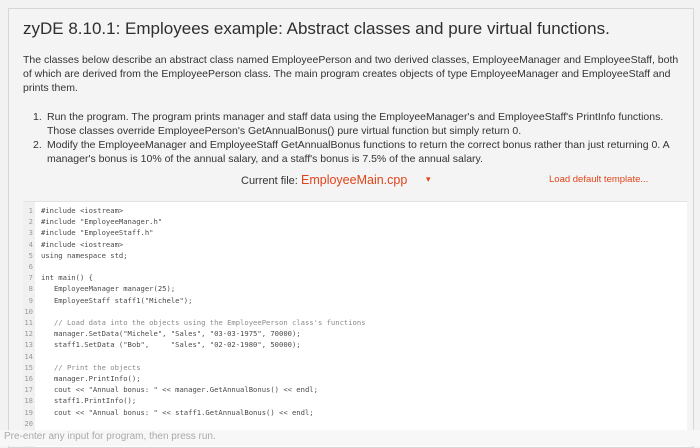  What do you see at coordinates (102, 222) in the screenshot?
I see `code-text: #include "EmployeeManager.h"` at bounding box center [102, 222].